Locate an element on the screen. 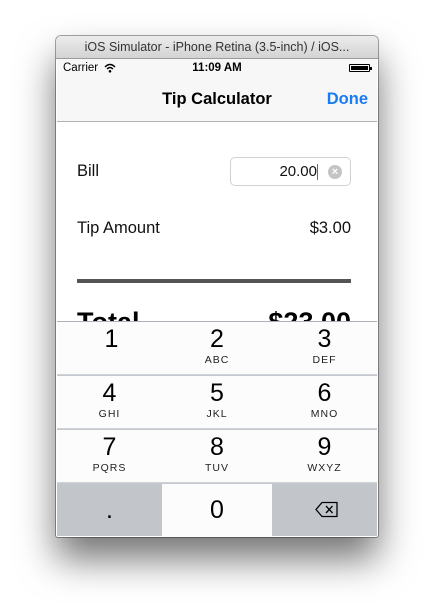  key-1: 1 is located at coordinates (112, 348).